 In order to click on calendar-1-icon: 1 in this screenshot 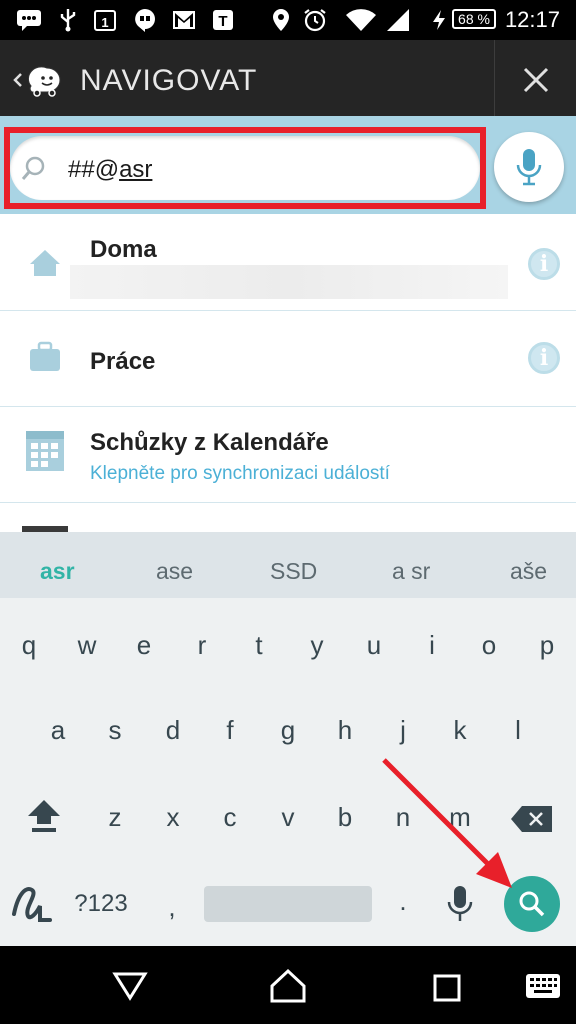, I will do `click(105, 20)`.